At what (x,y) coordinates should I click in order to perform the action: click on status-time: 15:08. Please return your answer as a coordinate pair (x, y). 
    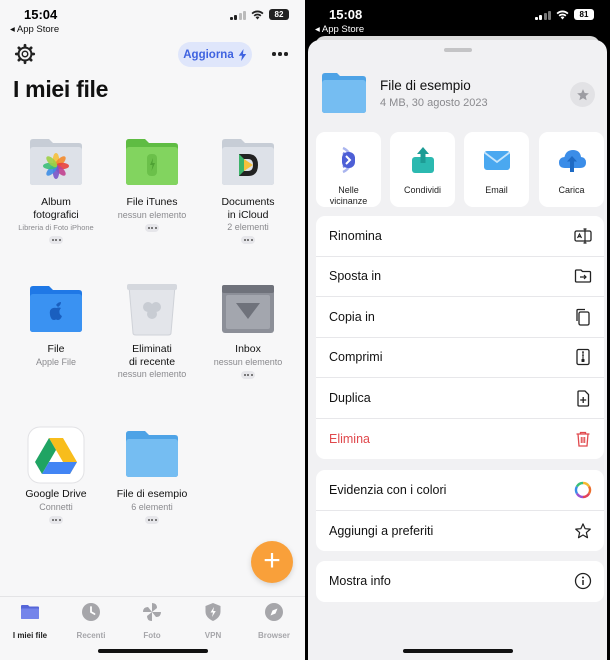
    Looking at the image, I should click on (346, 14).